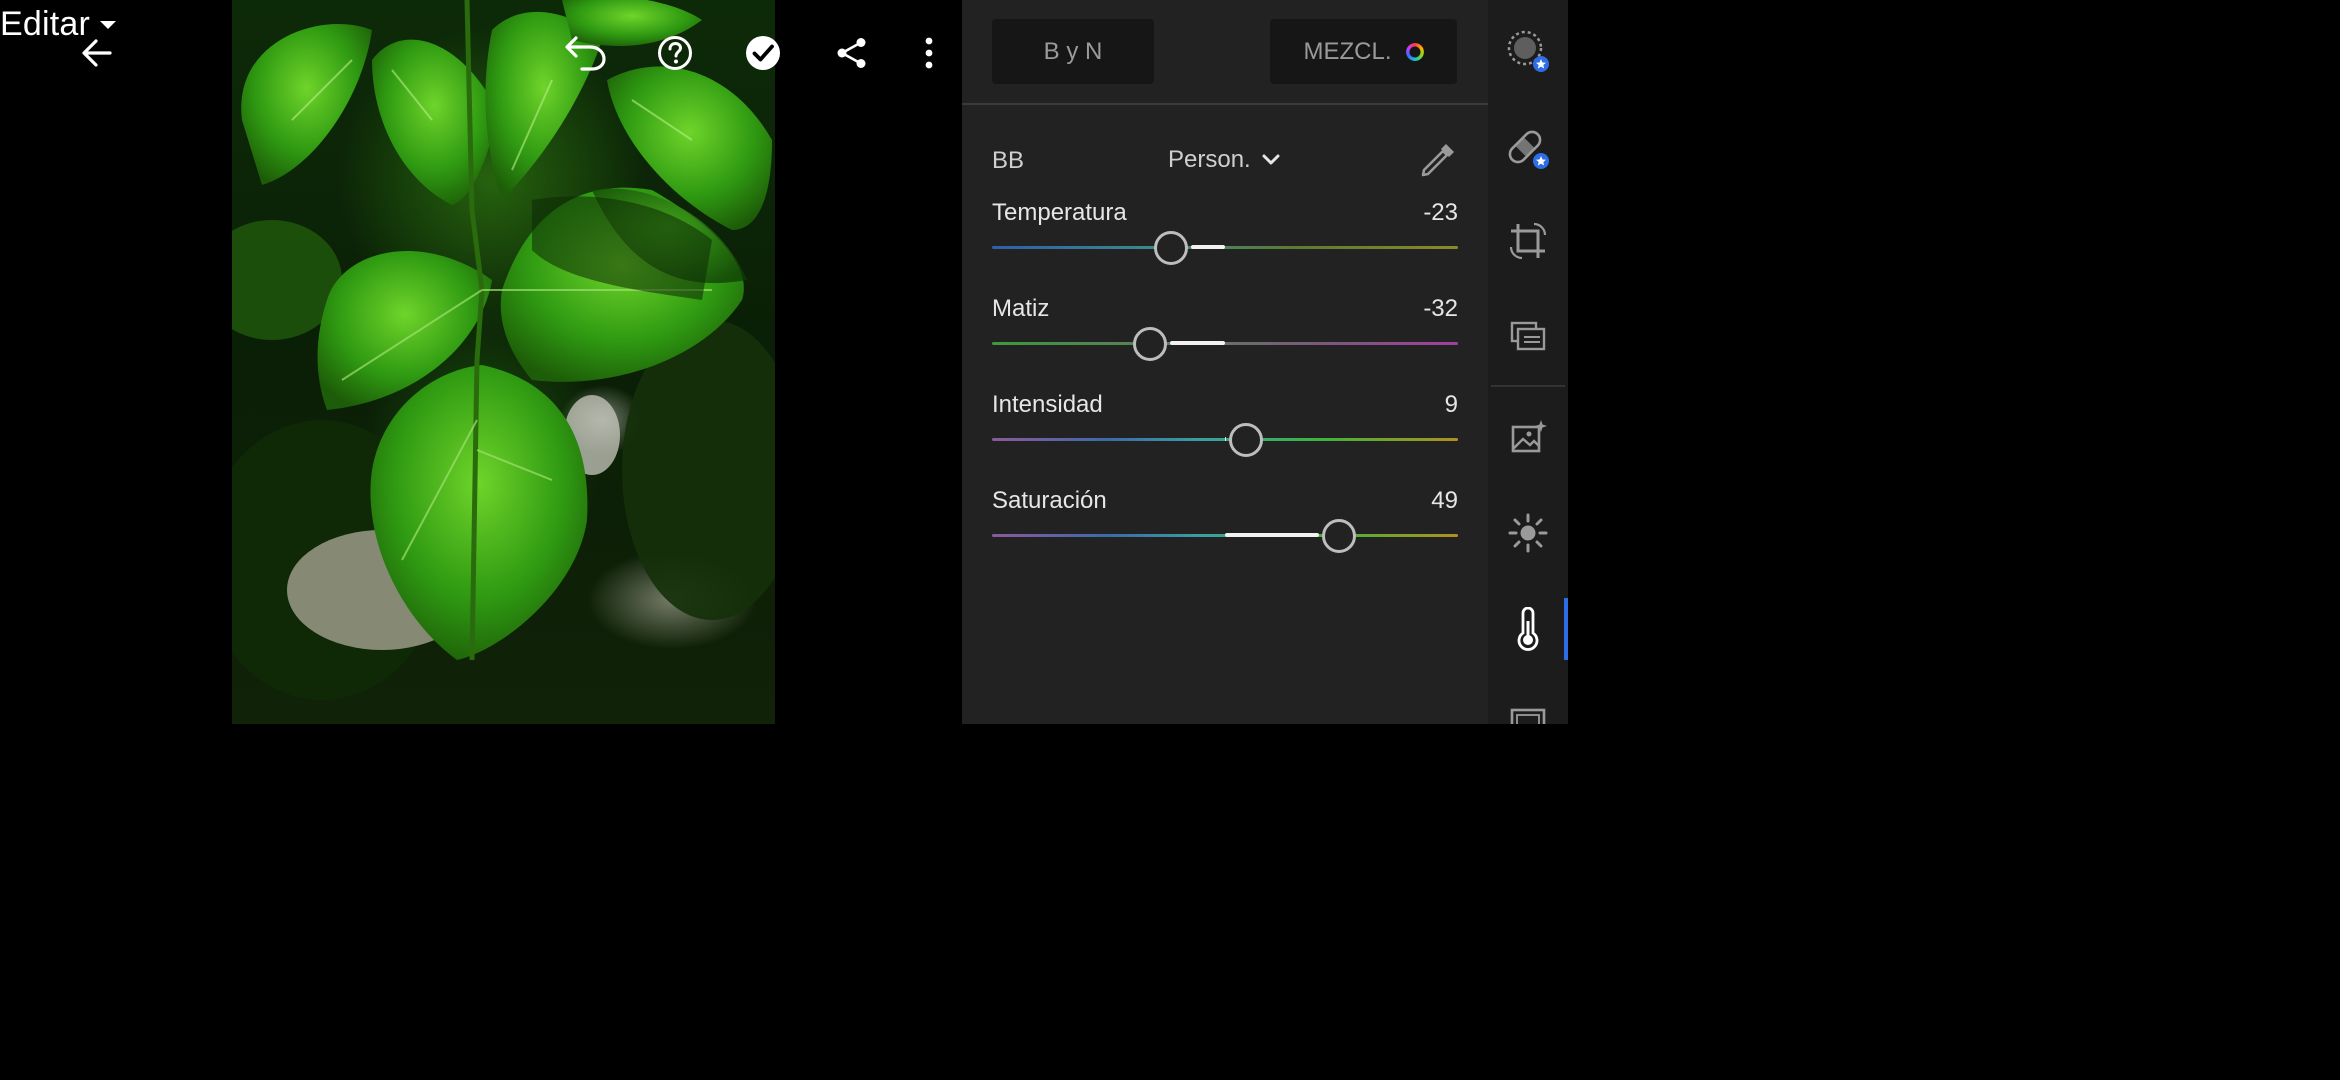 This screenshot has width=2340, height=1080. I want to click on slider-value: 9, so click(1451, 404).